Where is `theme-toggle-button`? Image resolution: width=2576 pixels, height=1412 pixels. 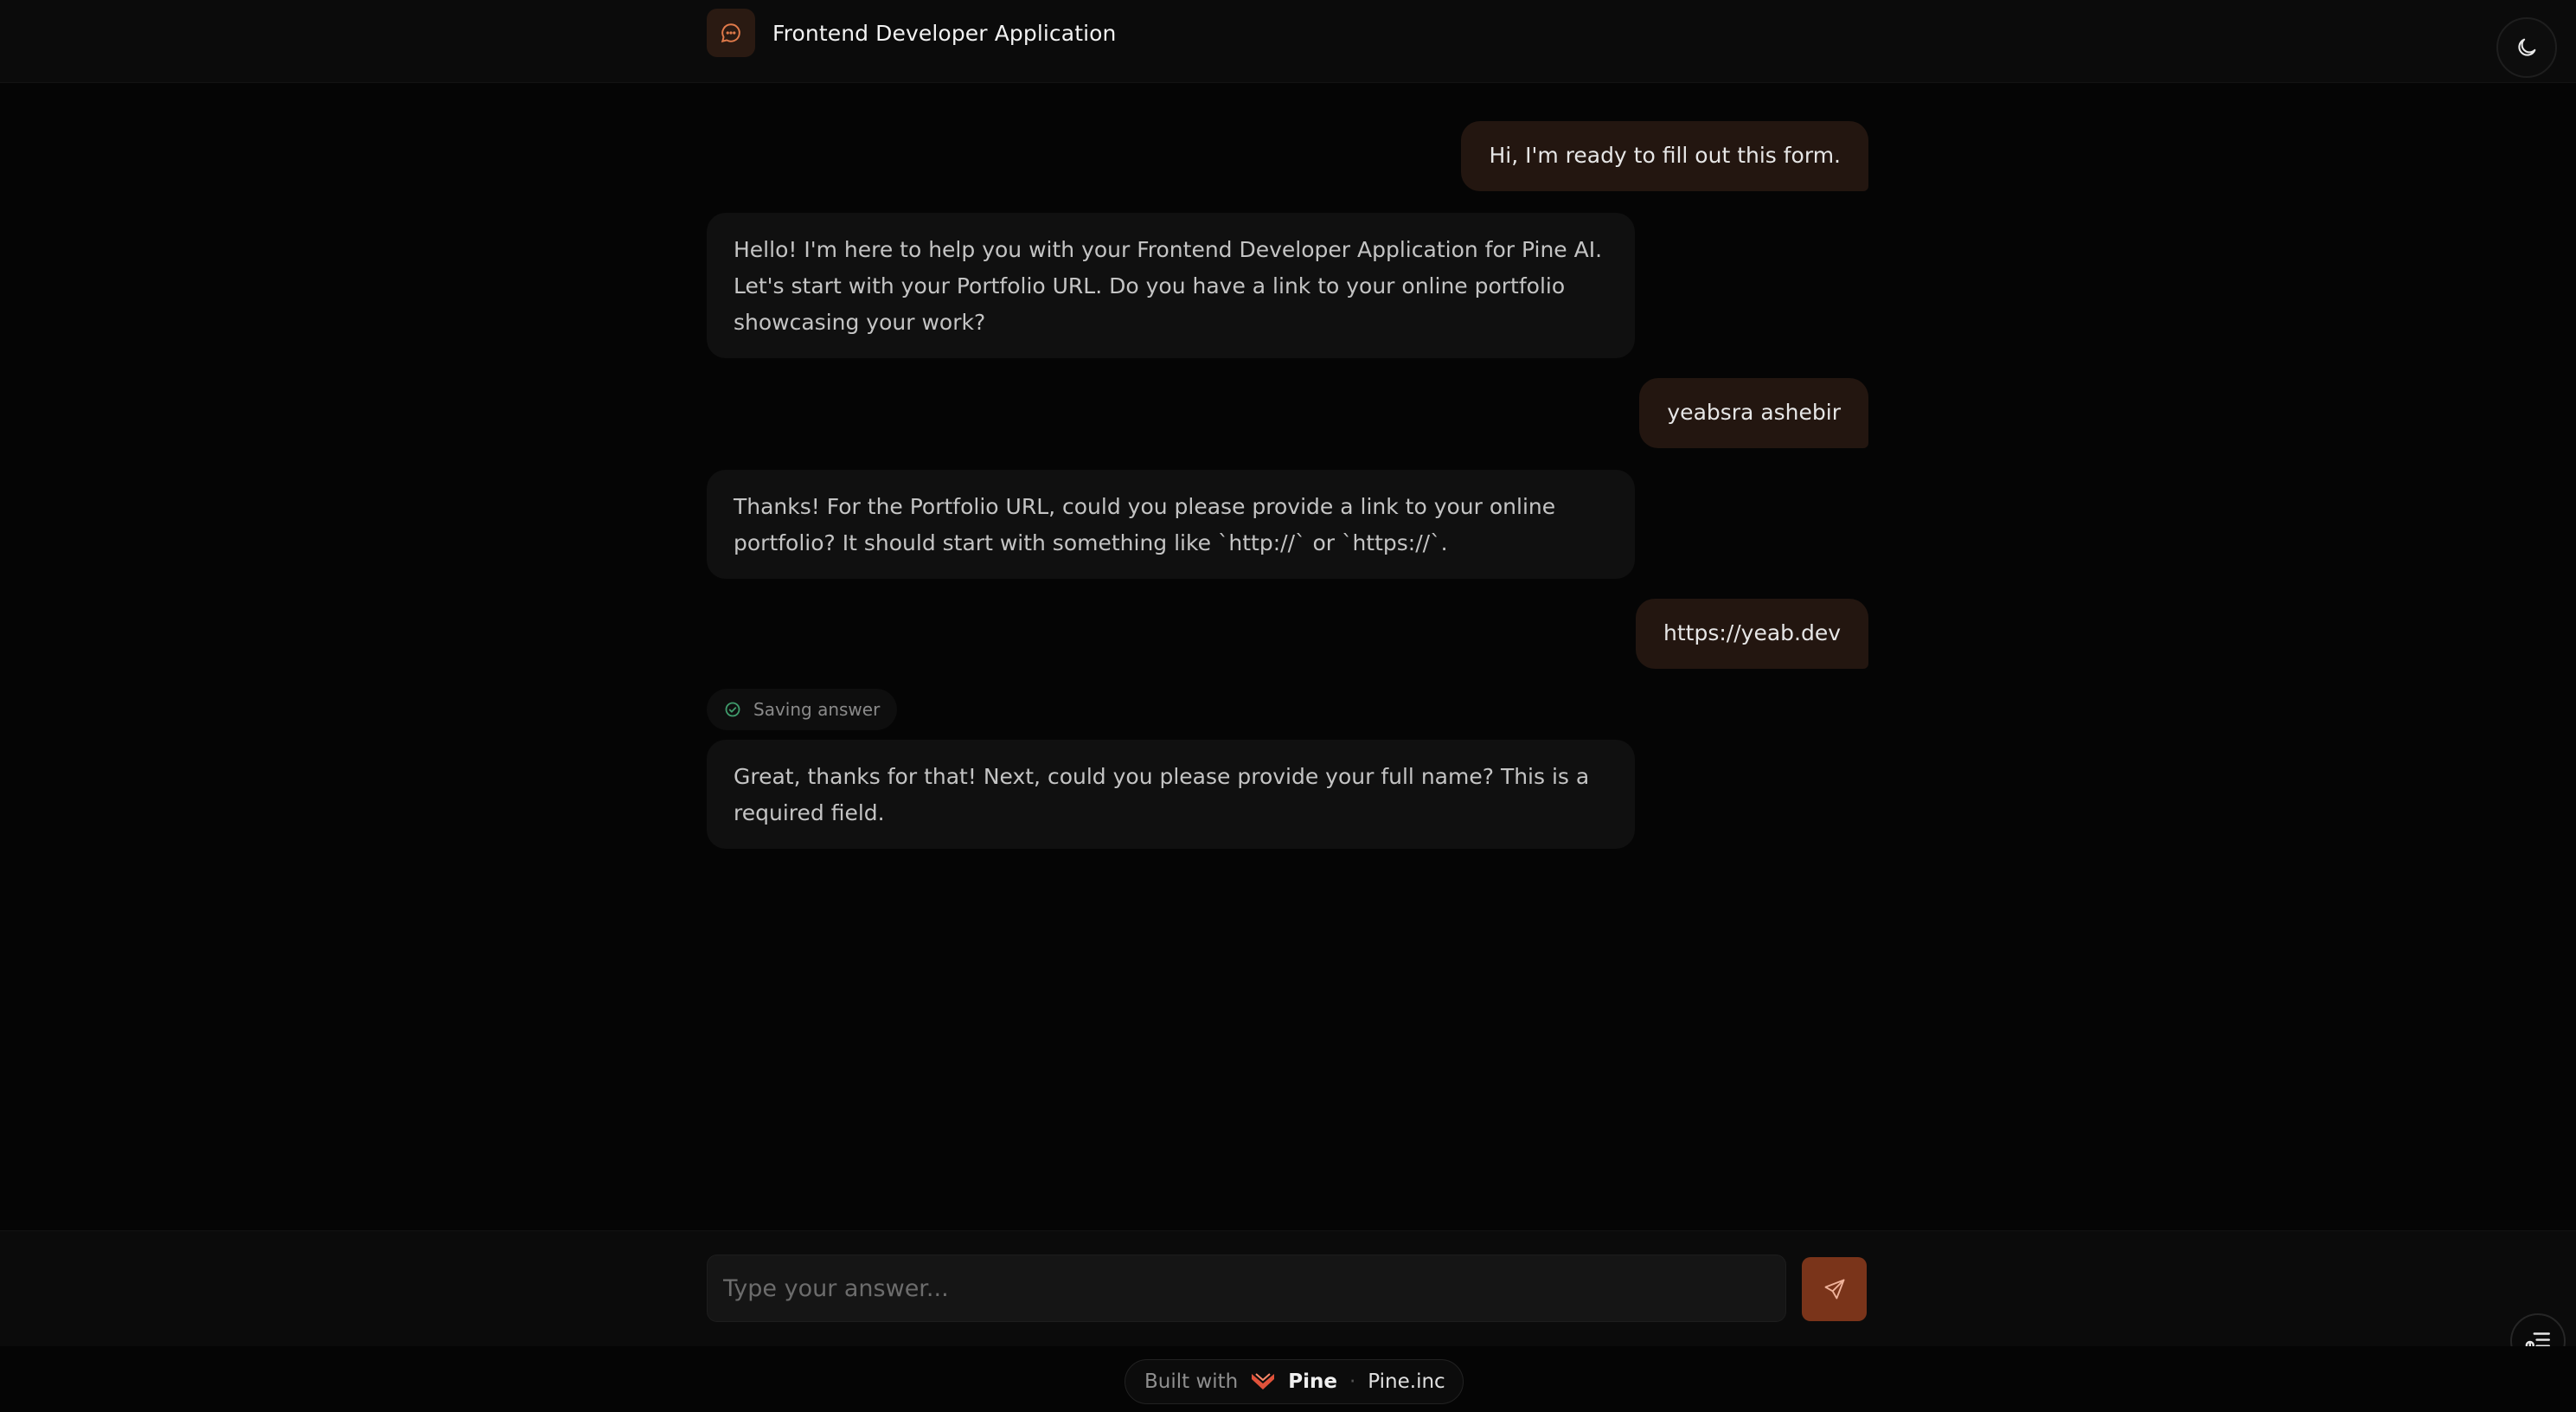
theme-toggle-button is located at coordinates (2526, 47).